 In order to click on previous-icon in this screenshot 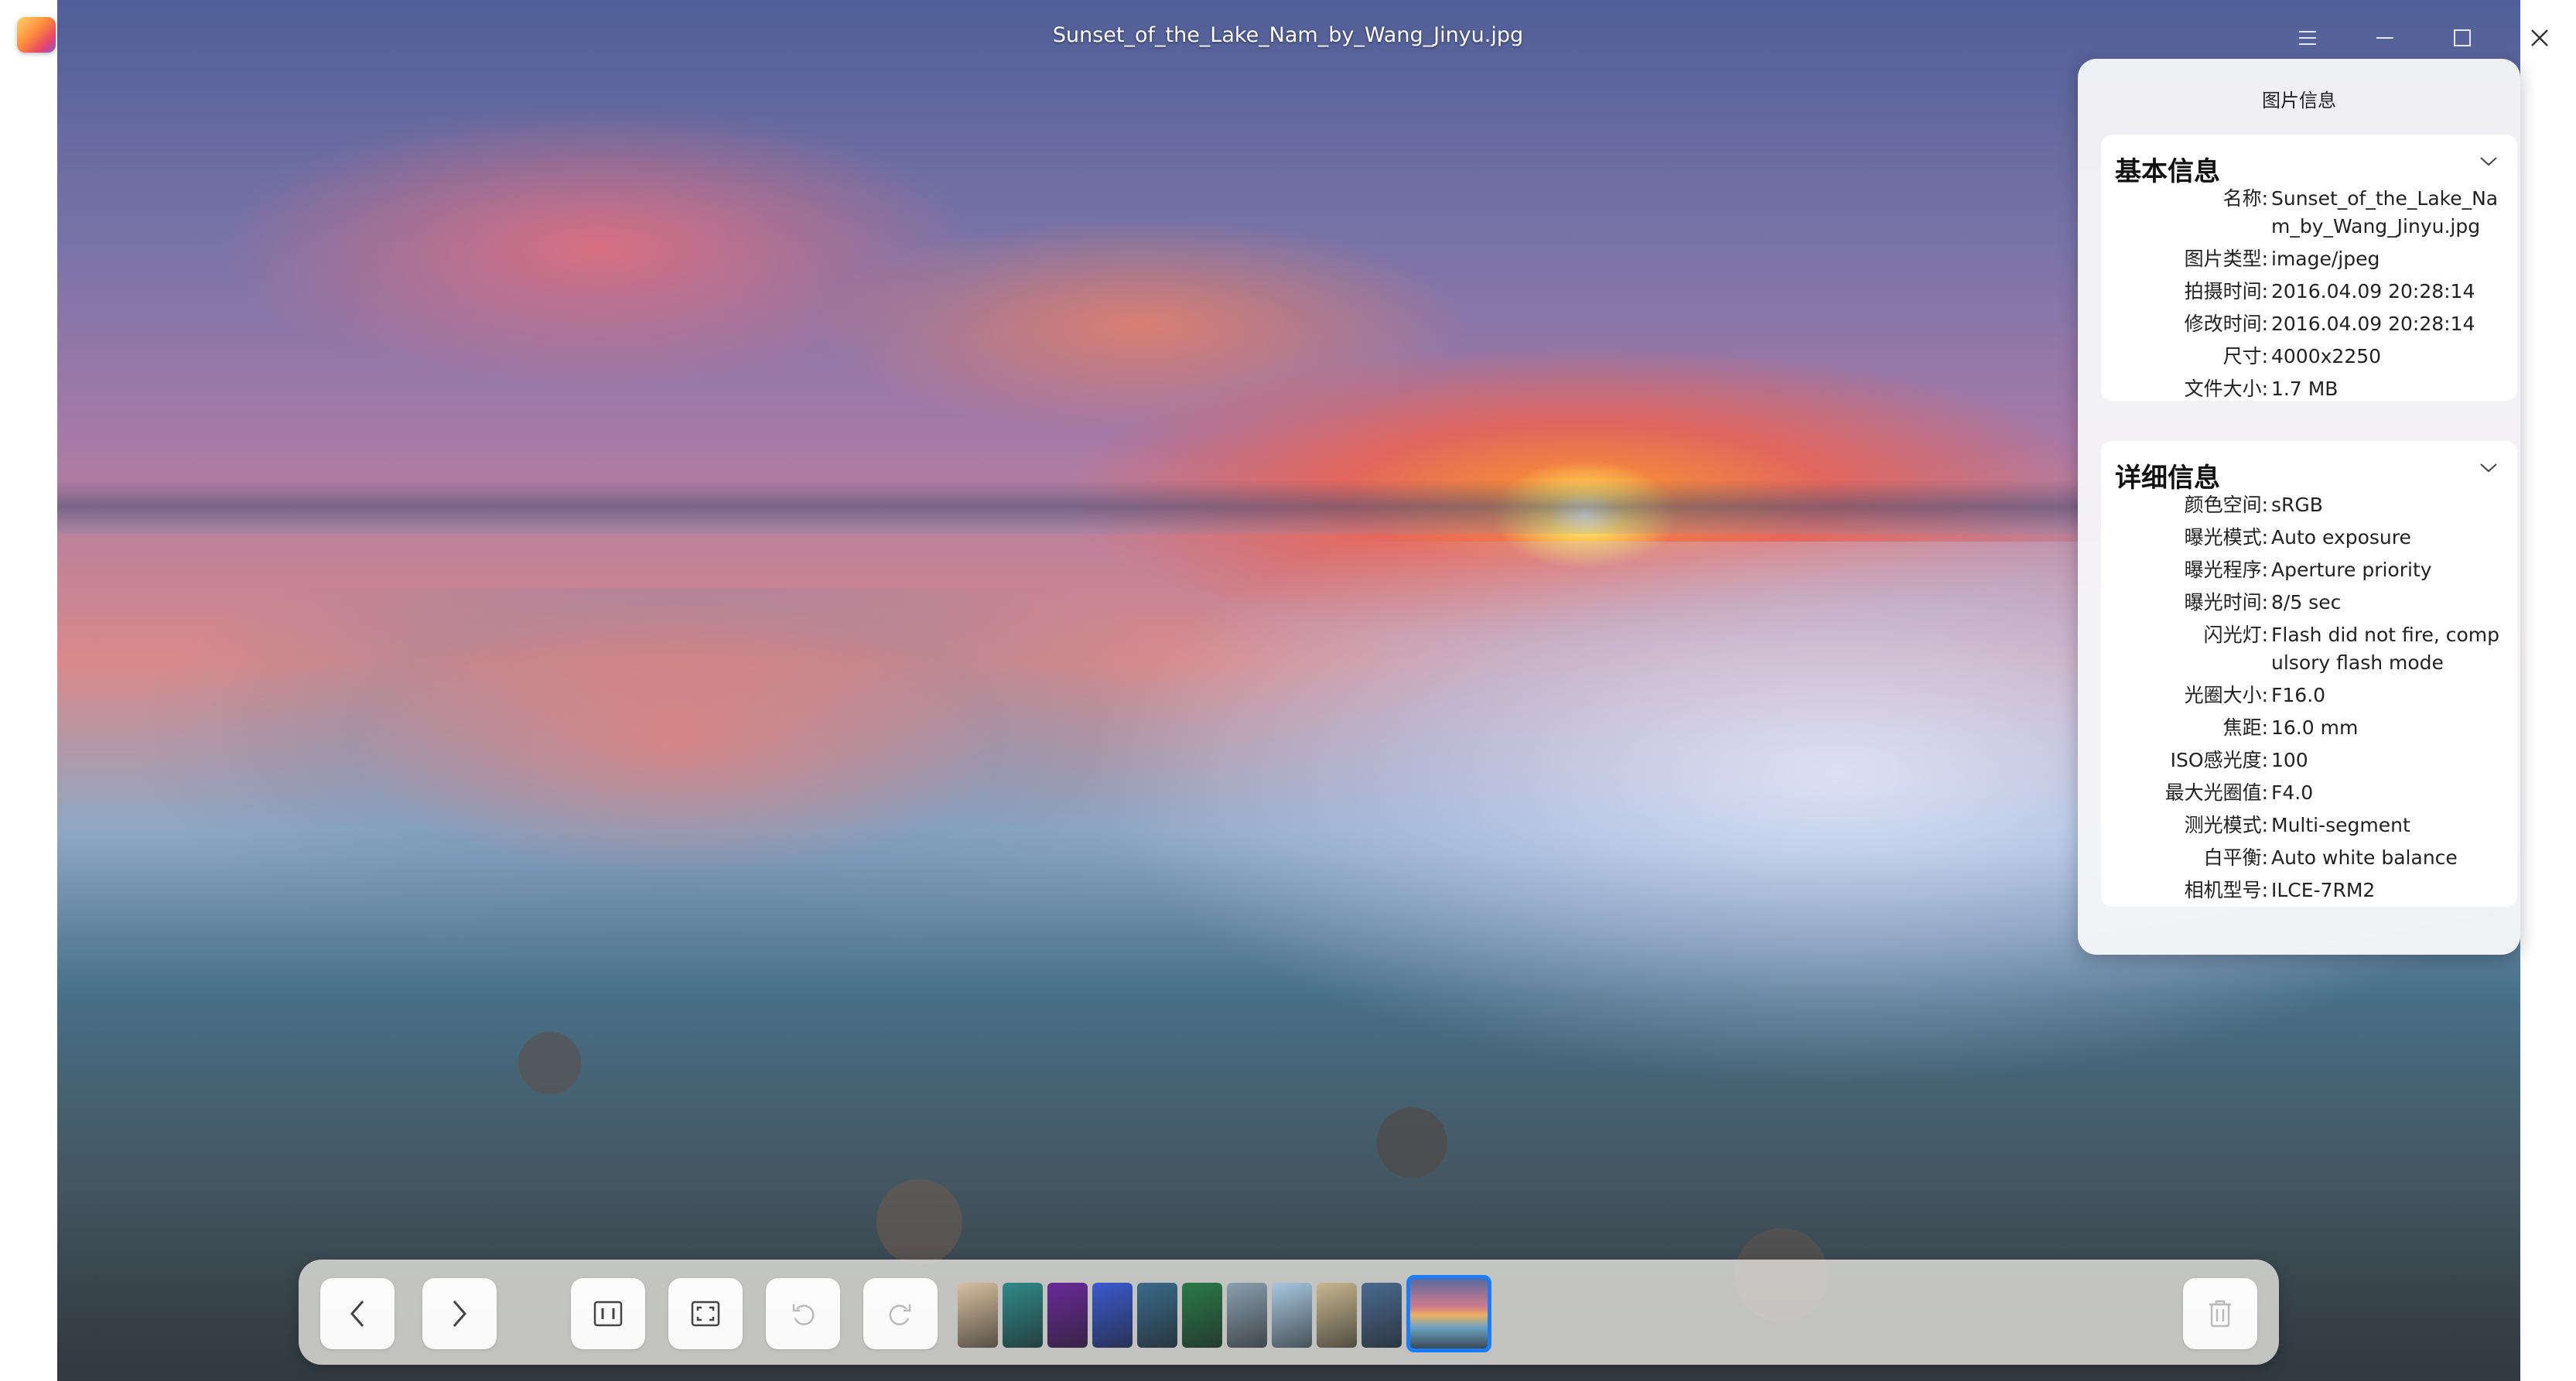, I will do `click(357, 1314)`.